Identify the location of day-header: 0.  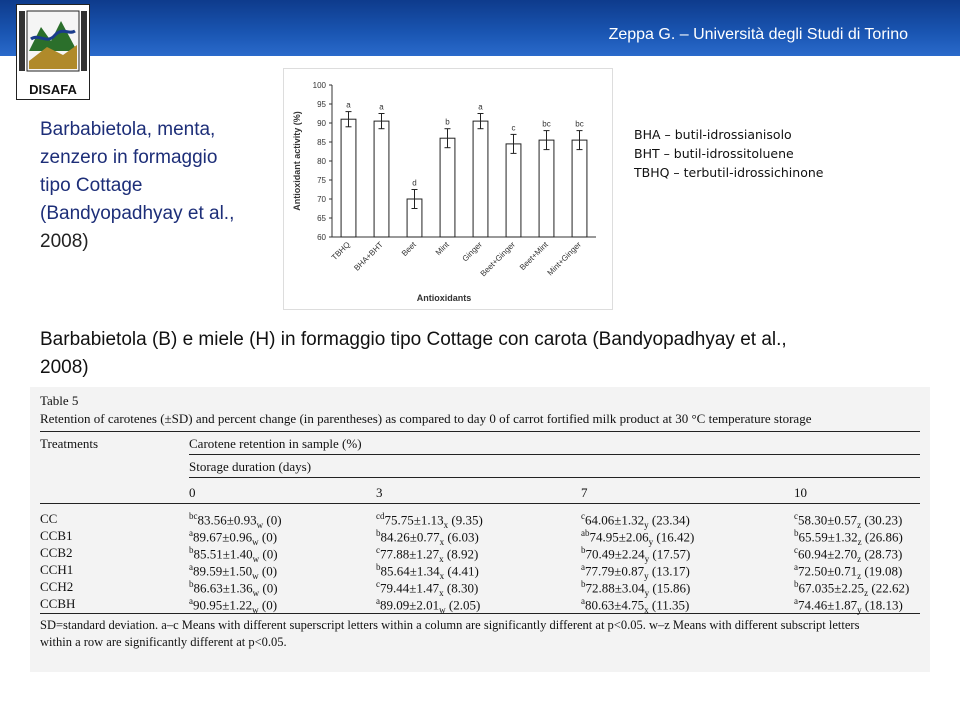
(192, 492).